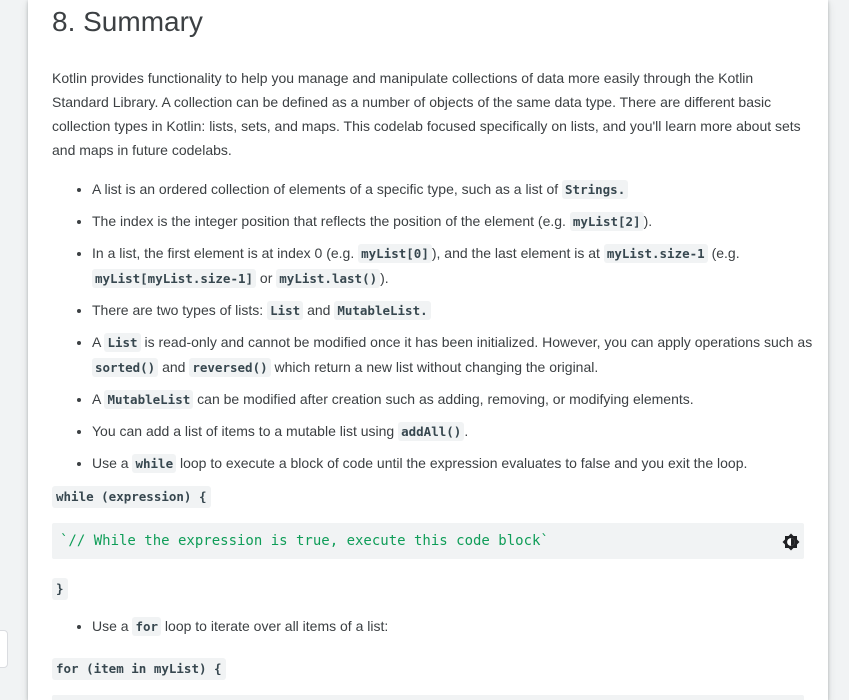 The height and width of the screenshot is (700, 849). I want to click on inline-code: myList[myList.size-1], so click(174, 278).